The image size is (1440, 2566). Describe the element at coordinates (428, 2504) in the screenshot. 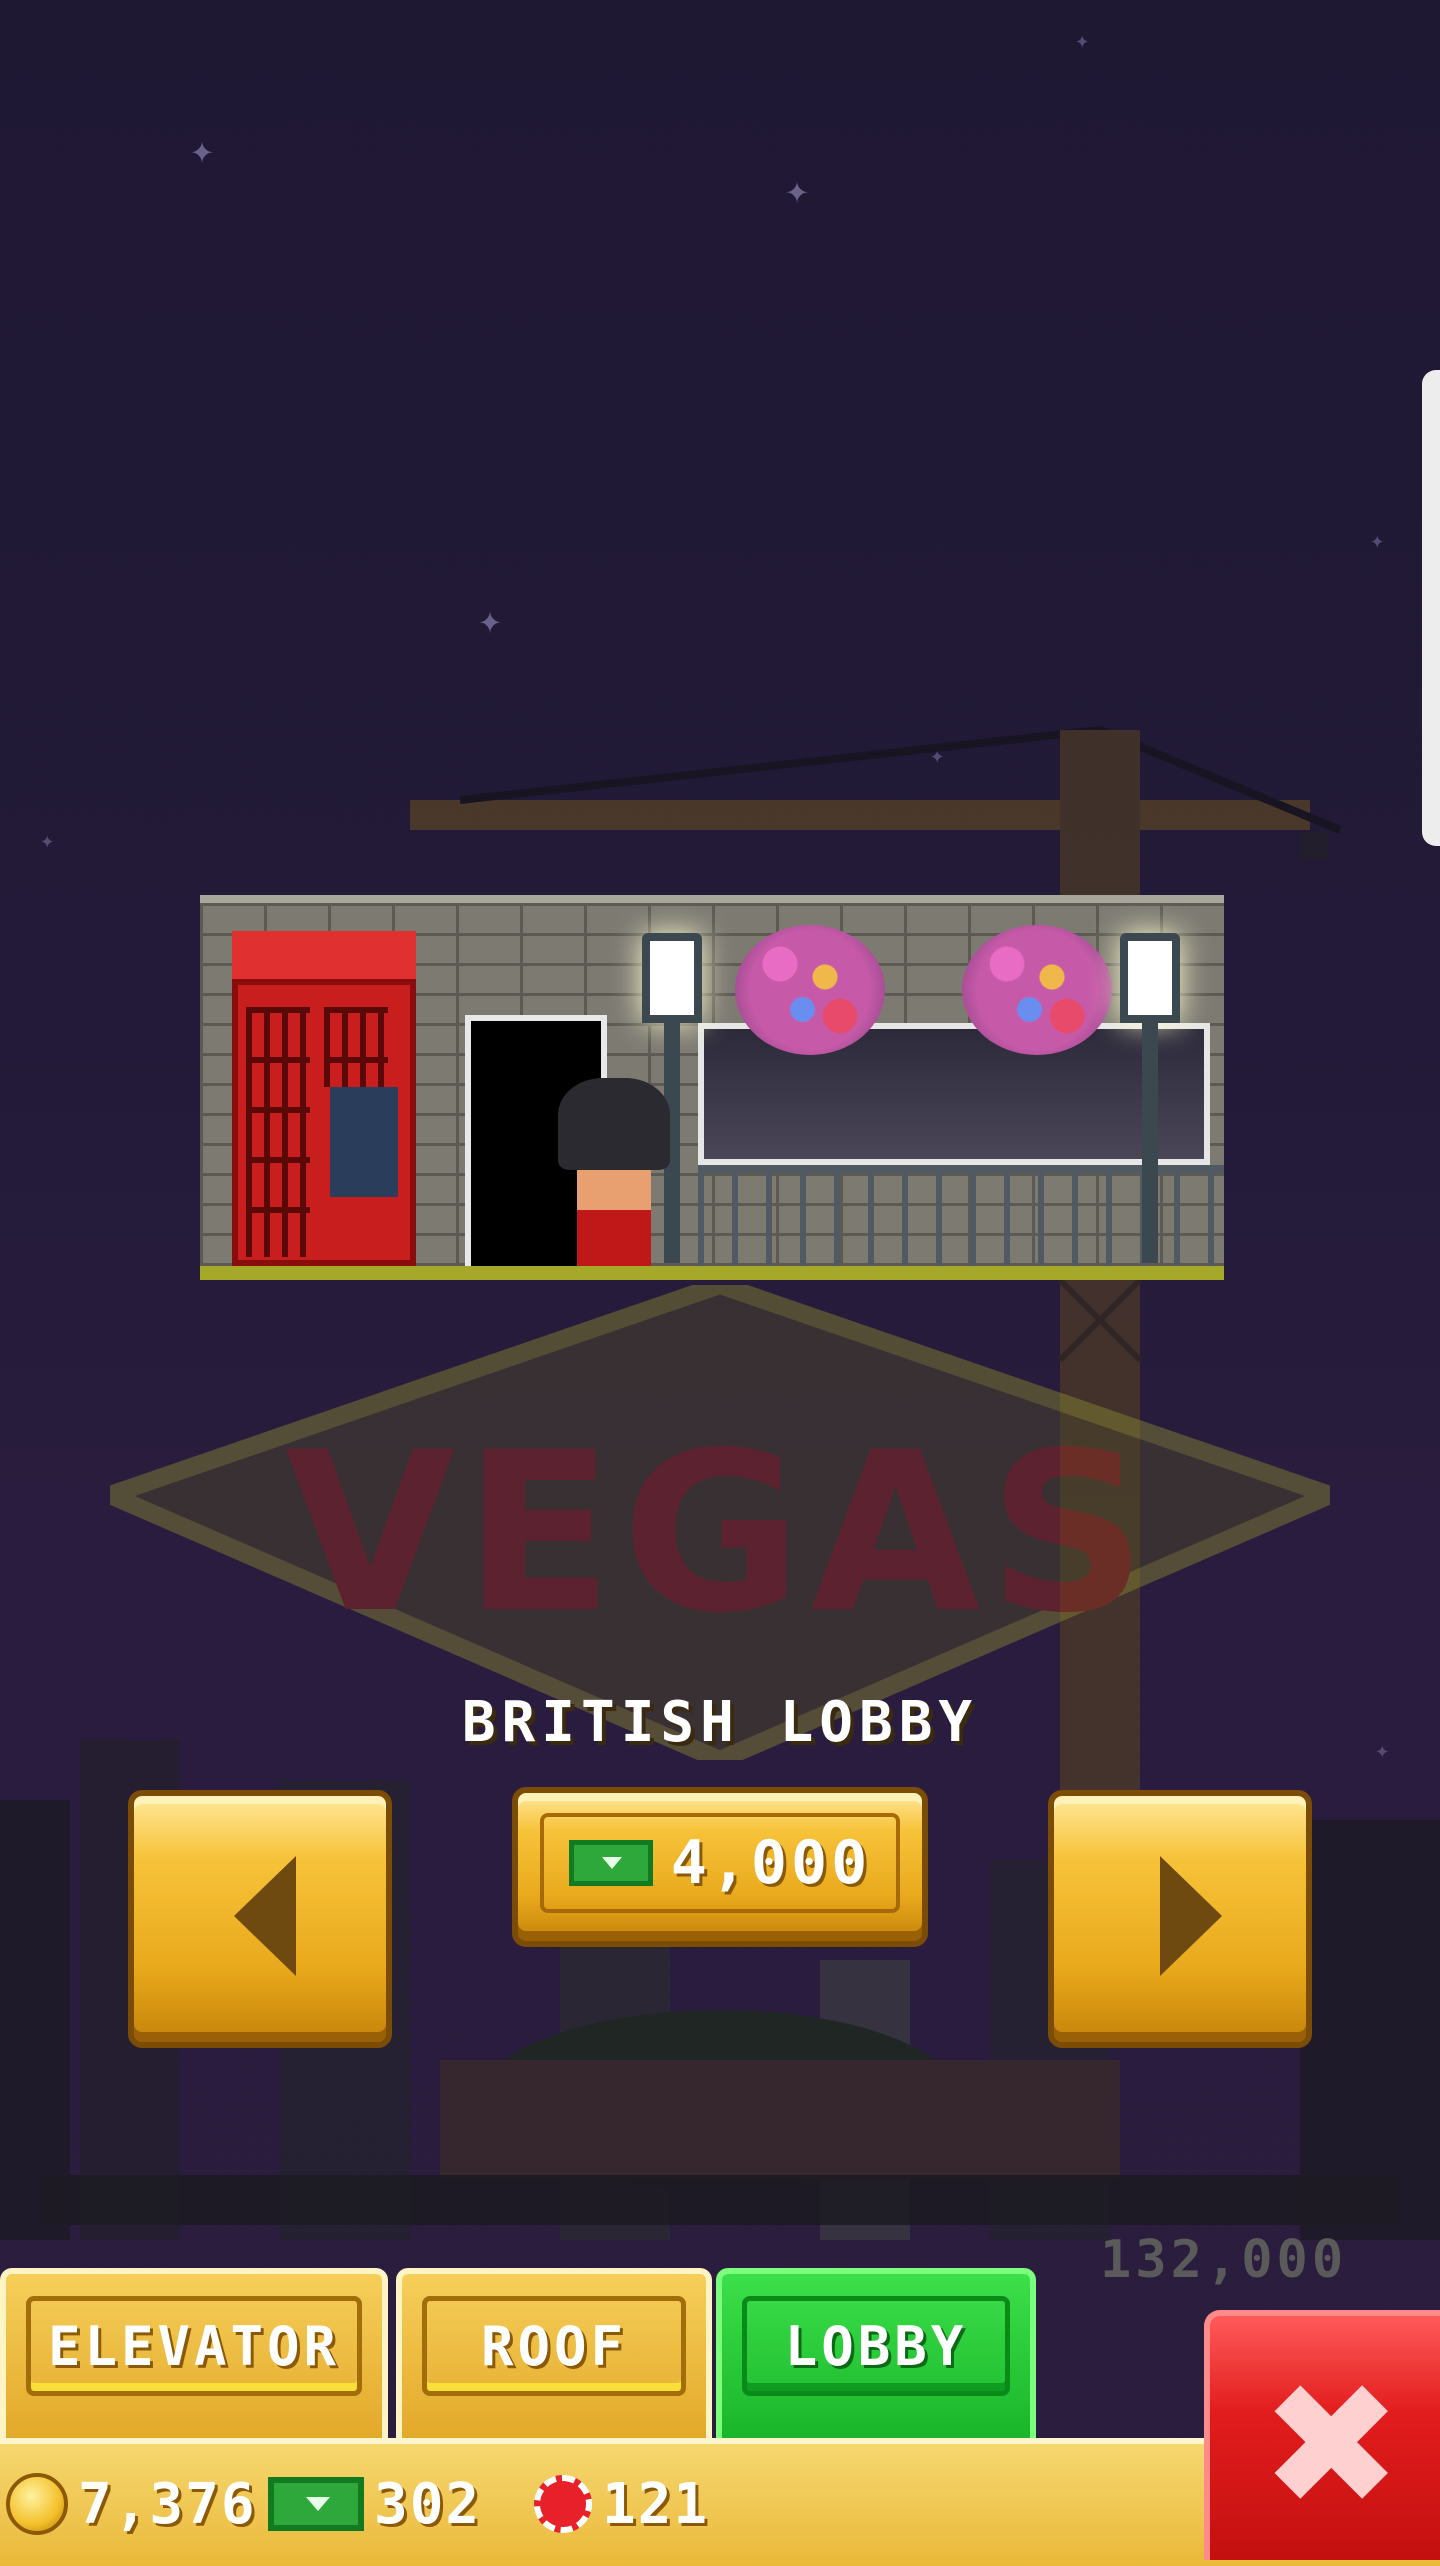

I see `bux-value: 302` at that location.